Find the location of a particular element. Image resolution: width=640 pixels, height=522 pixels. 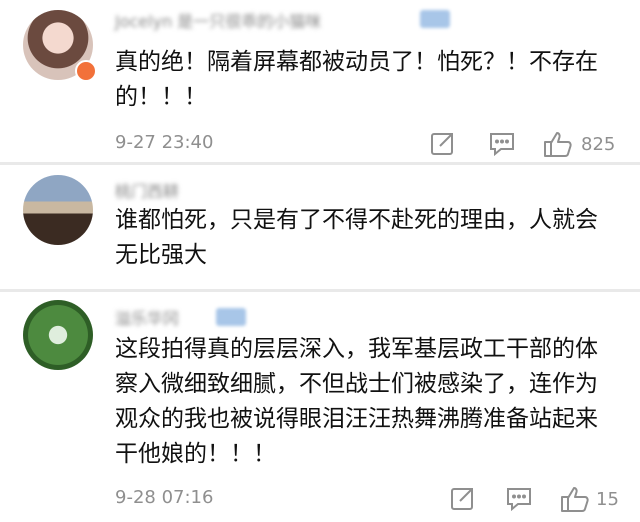

like-count: 15 is located at coordinates (607, 499).